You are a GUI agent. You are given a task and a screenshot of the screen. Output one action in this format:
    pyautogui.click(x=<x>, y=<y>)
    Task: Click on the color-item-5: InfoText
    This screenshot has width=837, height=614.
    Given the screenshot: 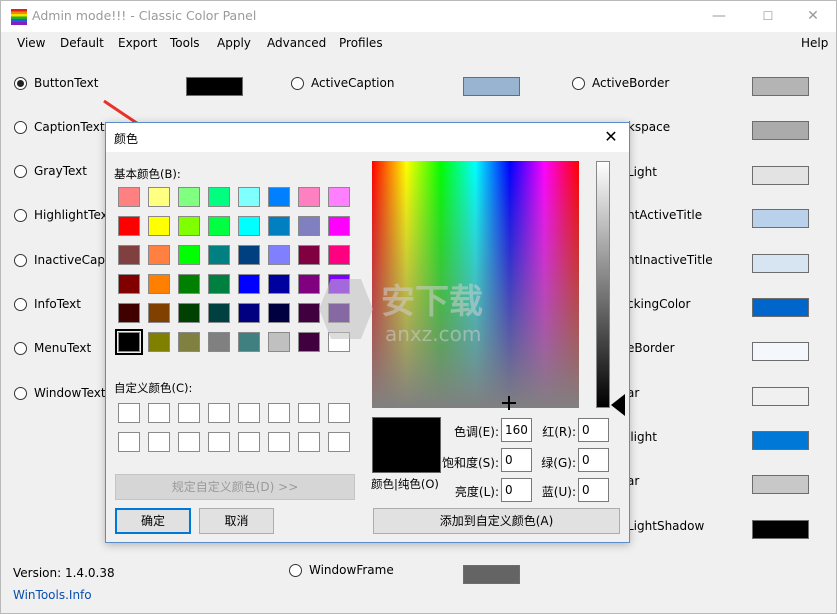 What is the action you would take?
    pyautogui.click(x=64, y=305)
    